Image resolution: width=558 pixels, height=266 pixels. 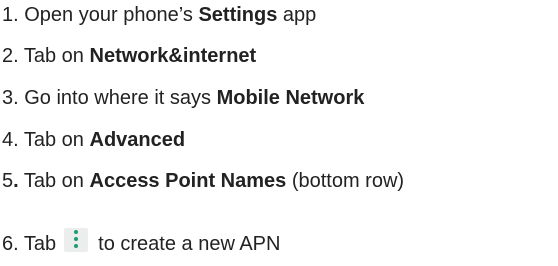 I want to click on step-6-suffix: to create a new APN, so click(x=189, y=244).